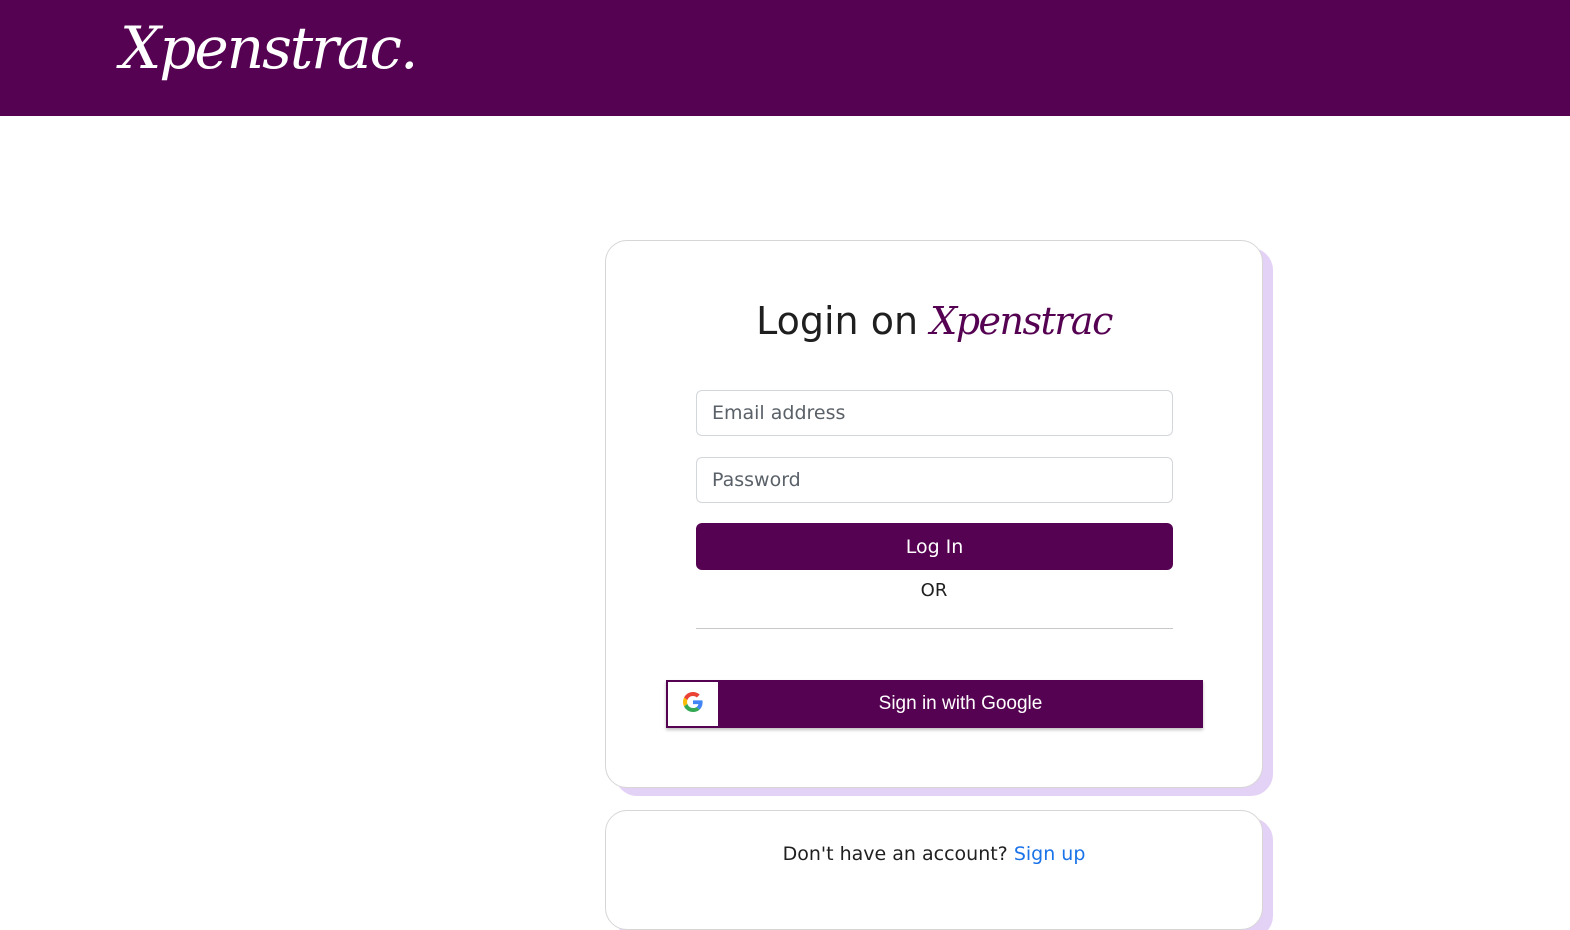 The image size is (1570, 930). Describe the element at coordinates (934, 480) in the screenshot. I see `password-field` at that location.